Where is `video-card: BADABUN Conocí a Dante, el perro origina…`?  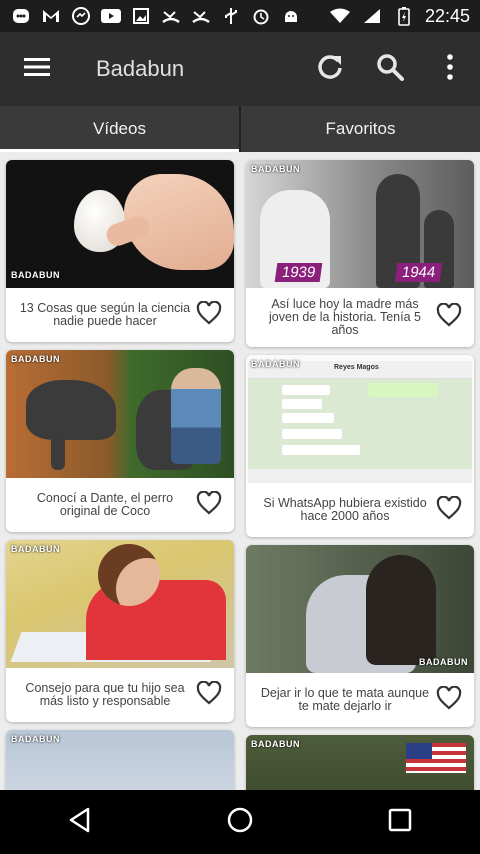
video-card: BADABUN Conocí a Dante, el perro origina… is located at coordinates (120, 441).